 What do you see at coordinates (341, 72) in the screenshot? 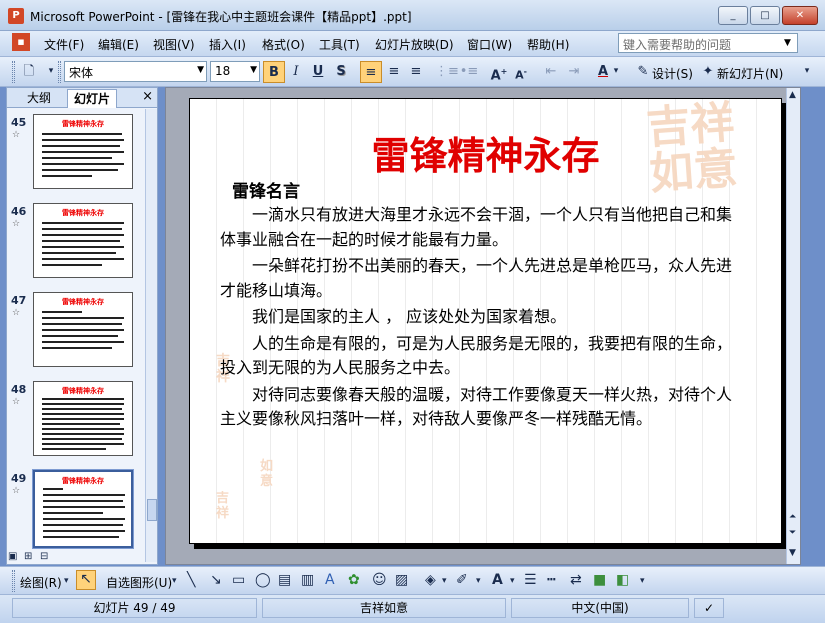
I see `shadow-button: S` at bounding box center [341, 72].